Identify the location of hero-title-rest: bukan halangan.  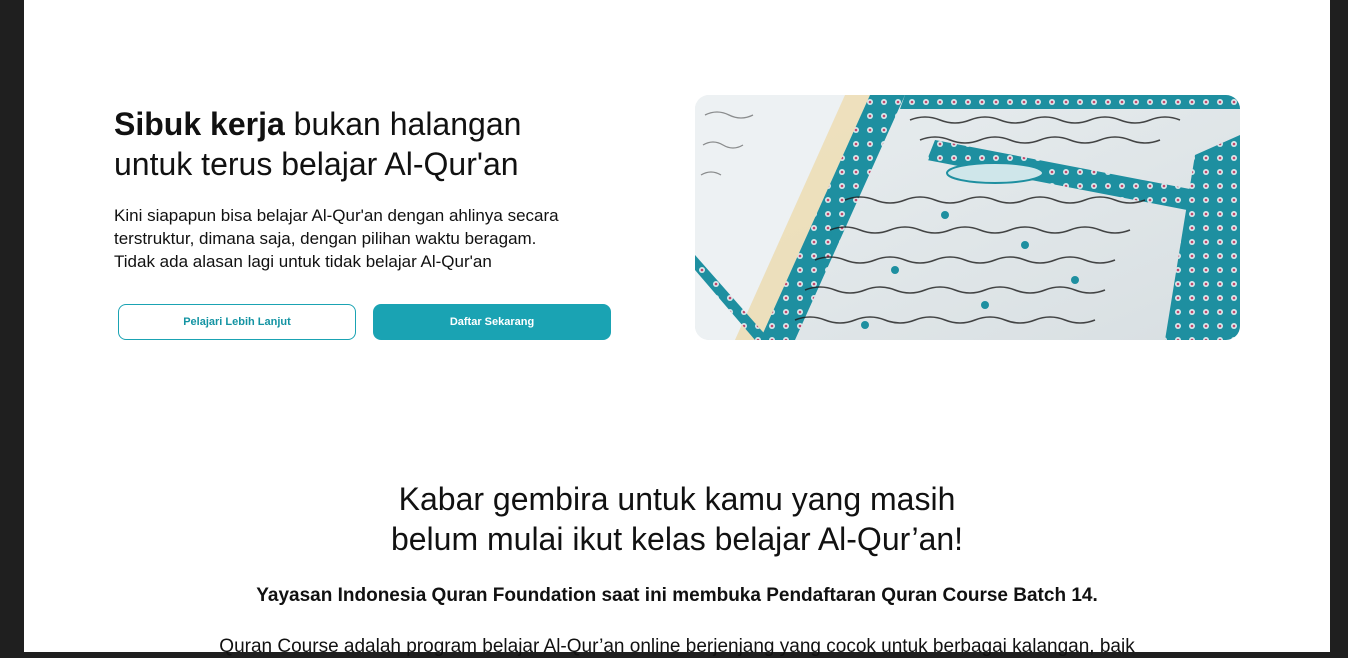
(403, 124).